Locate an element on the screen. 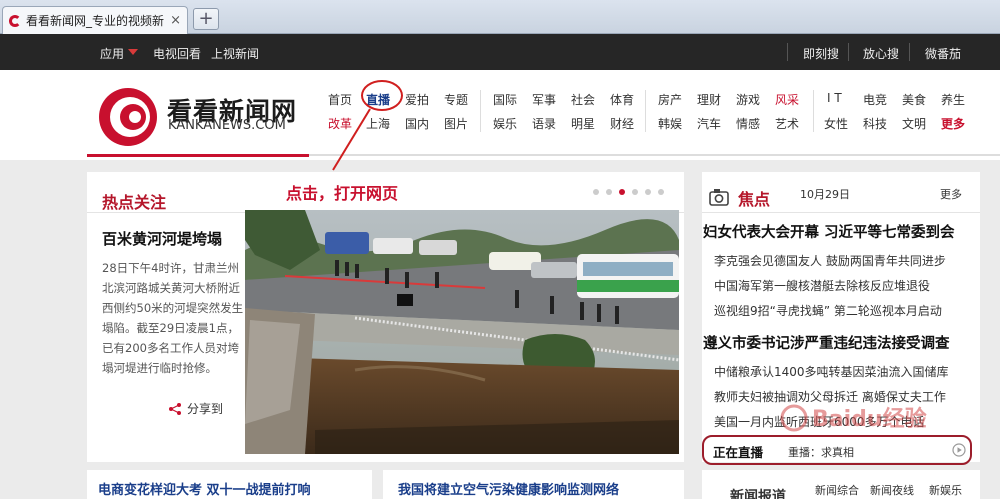  share-link: 分享到 is located at coordinates (195, 408).